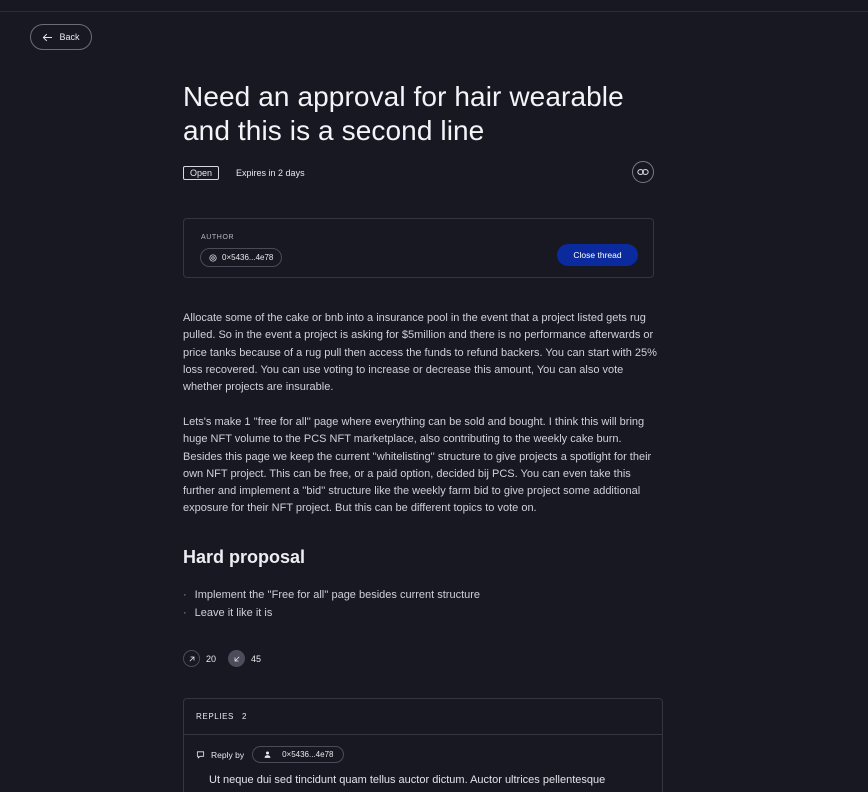  What do you see at coordinates (308, 754) in the screenshot?
I see `reply-address: 0×5436...4e78` at bounding box center [308, 754].